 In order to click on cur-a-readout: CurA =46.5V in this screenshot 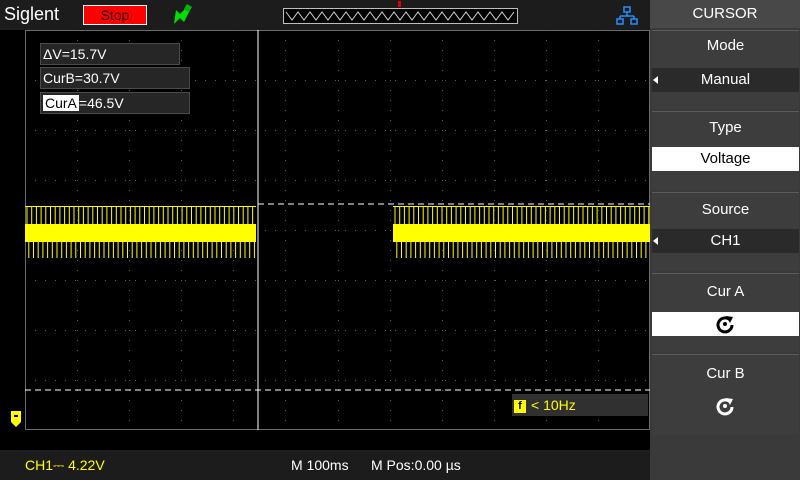, I will do `click(115, 103)`.